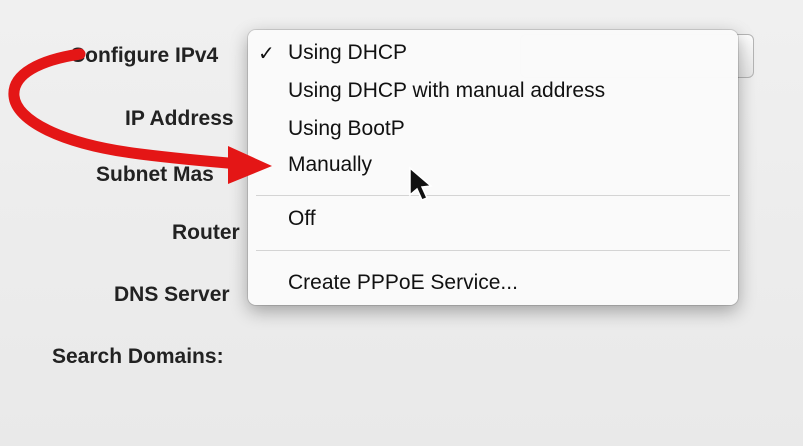  What do you see at coordinates (346, 128) in the screenshot?
I see `menu-item-label: Using BootP` at bounding box center [346, 128].